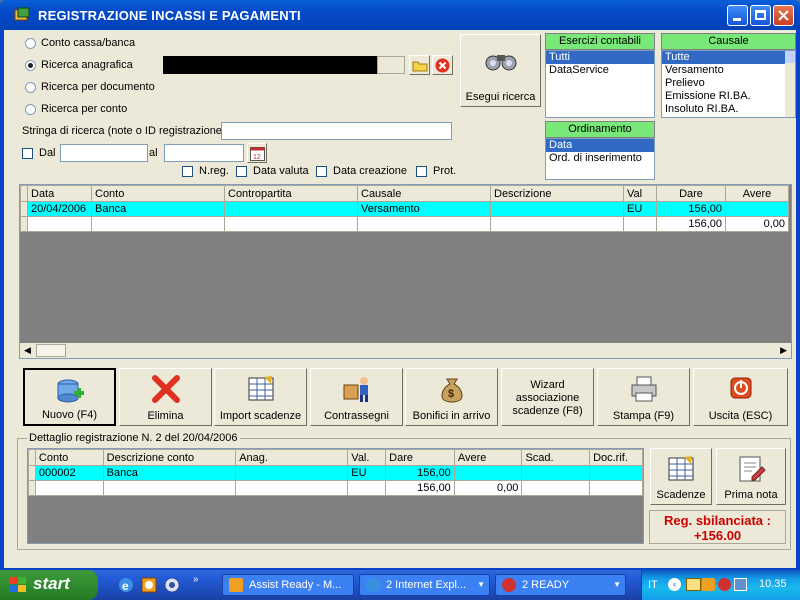  I want to click on start-label: start, so click(51, 583).